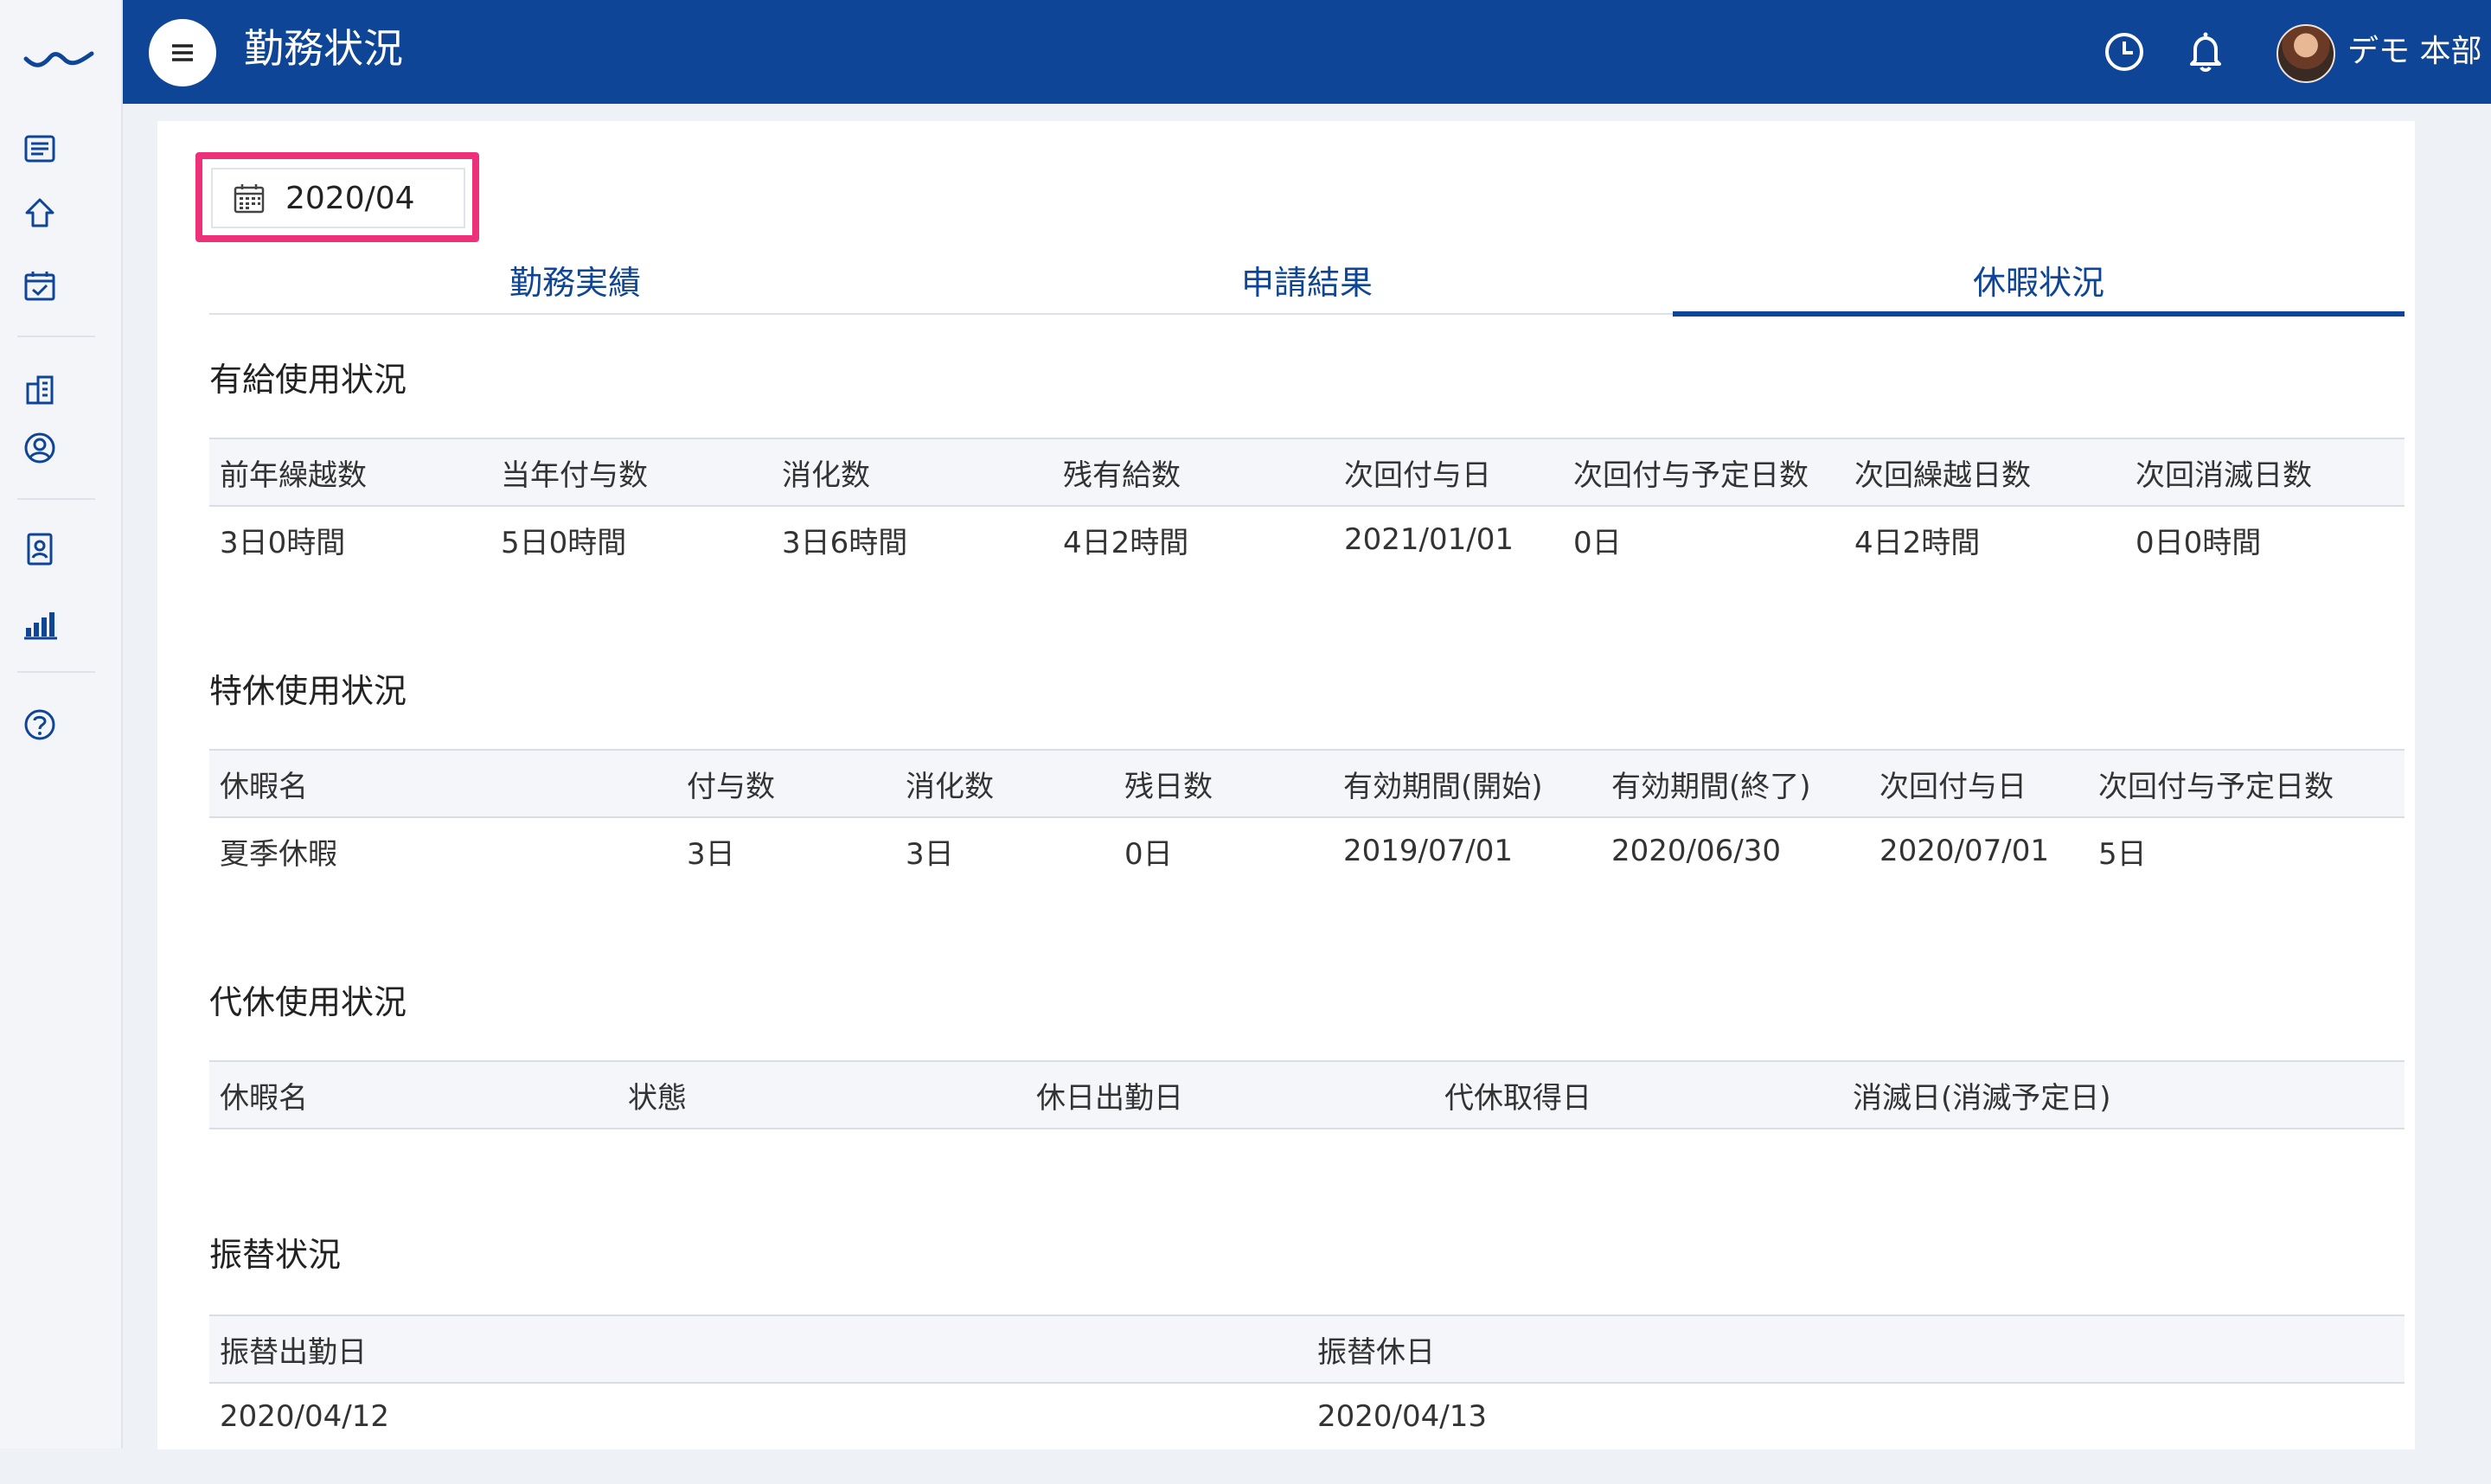 The width and height of the screenshot is (2491, 1484). Describe the element at coordinates (1307, 52) in the screenshot. I see `top-bar: 勤務状況 デモ 本部` at that location.